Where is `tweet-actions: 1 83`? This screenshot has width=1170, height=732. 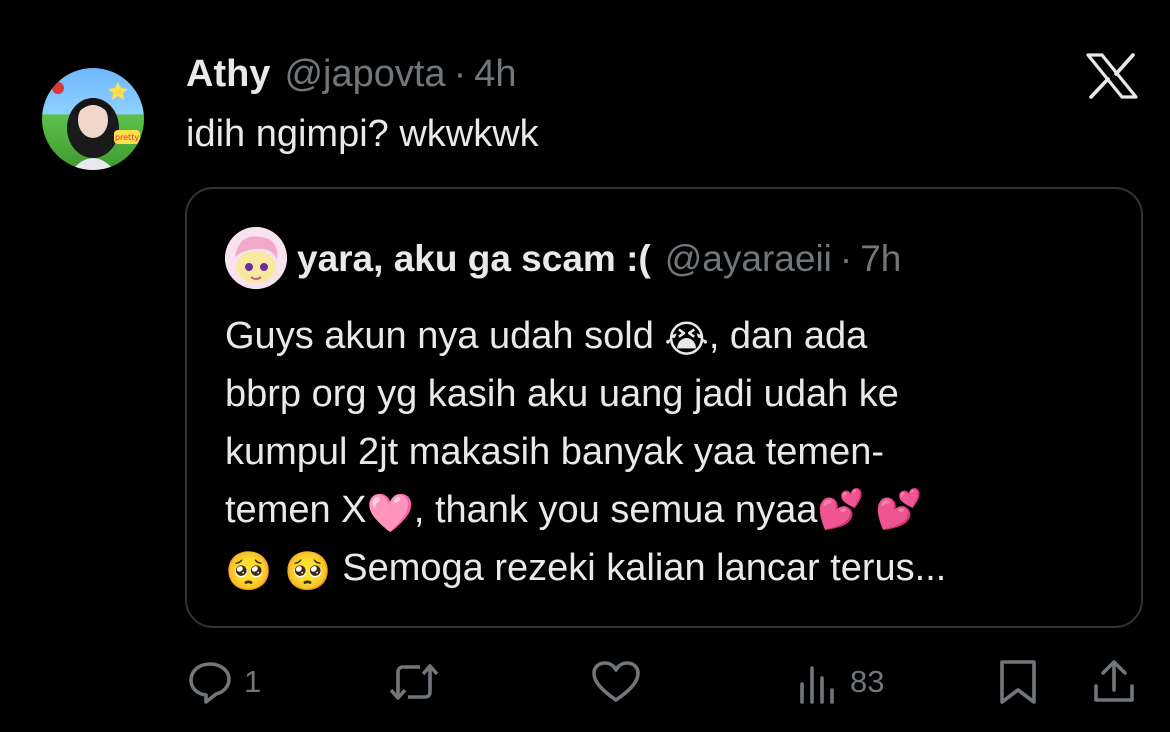
tweet-actions: 1 83 is located at coordinates (585, 682).